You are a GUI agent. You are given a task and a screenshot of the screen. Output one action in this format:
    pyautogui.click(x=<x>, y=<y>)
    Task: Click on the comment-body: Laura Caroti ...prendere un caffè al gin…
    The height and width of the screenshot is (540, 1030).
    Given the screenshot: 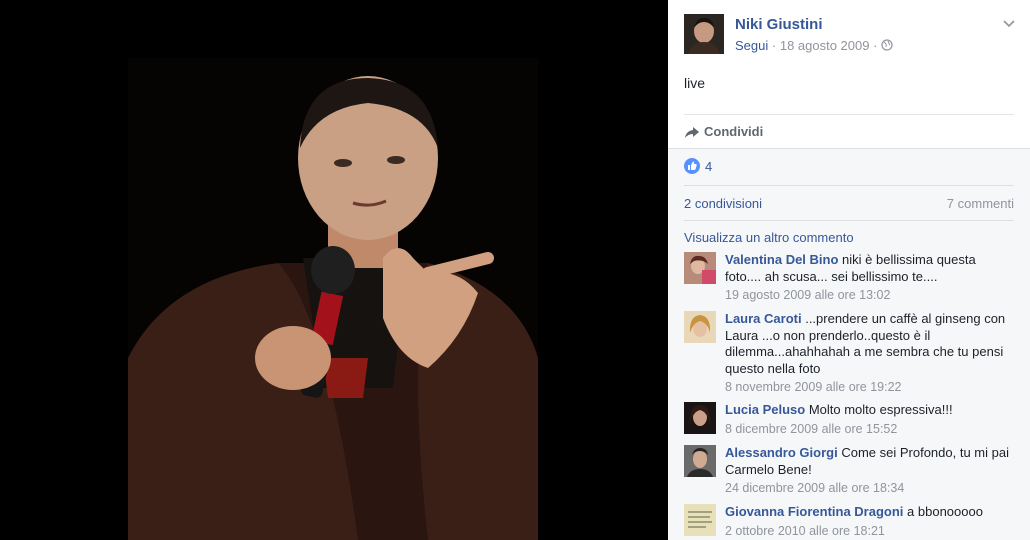 What is the action you would take?
    pyautogui.click(x=867, y=353)
    